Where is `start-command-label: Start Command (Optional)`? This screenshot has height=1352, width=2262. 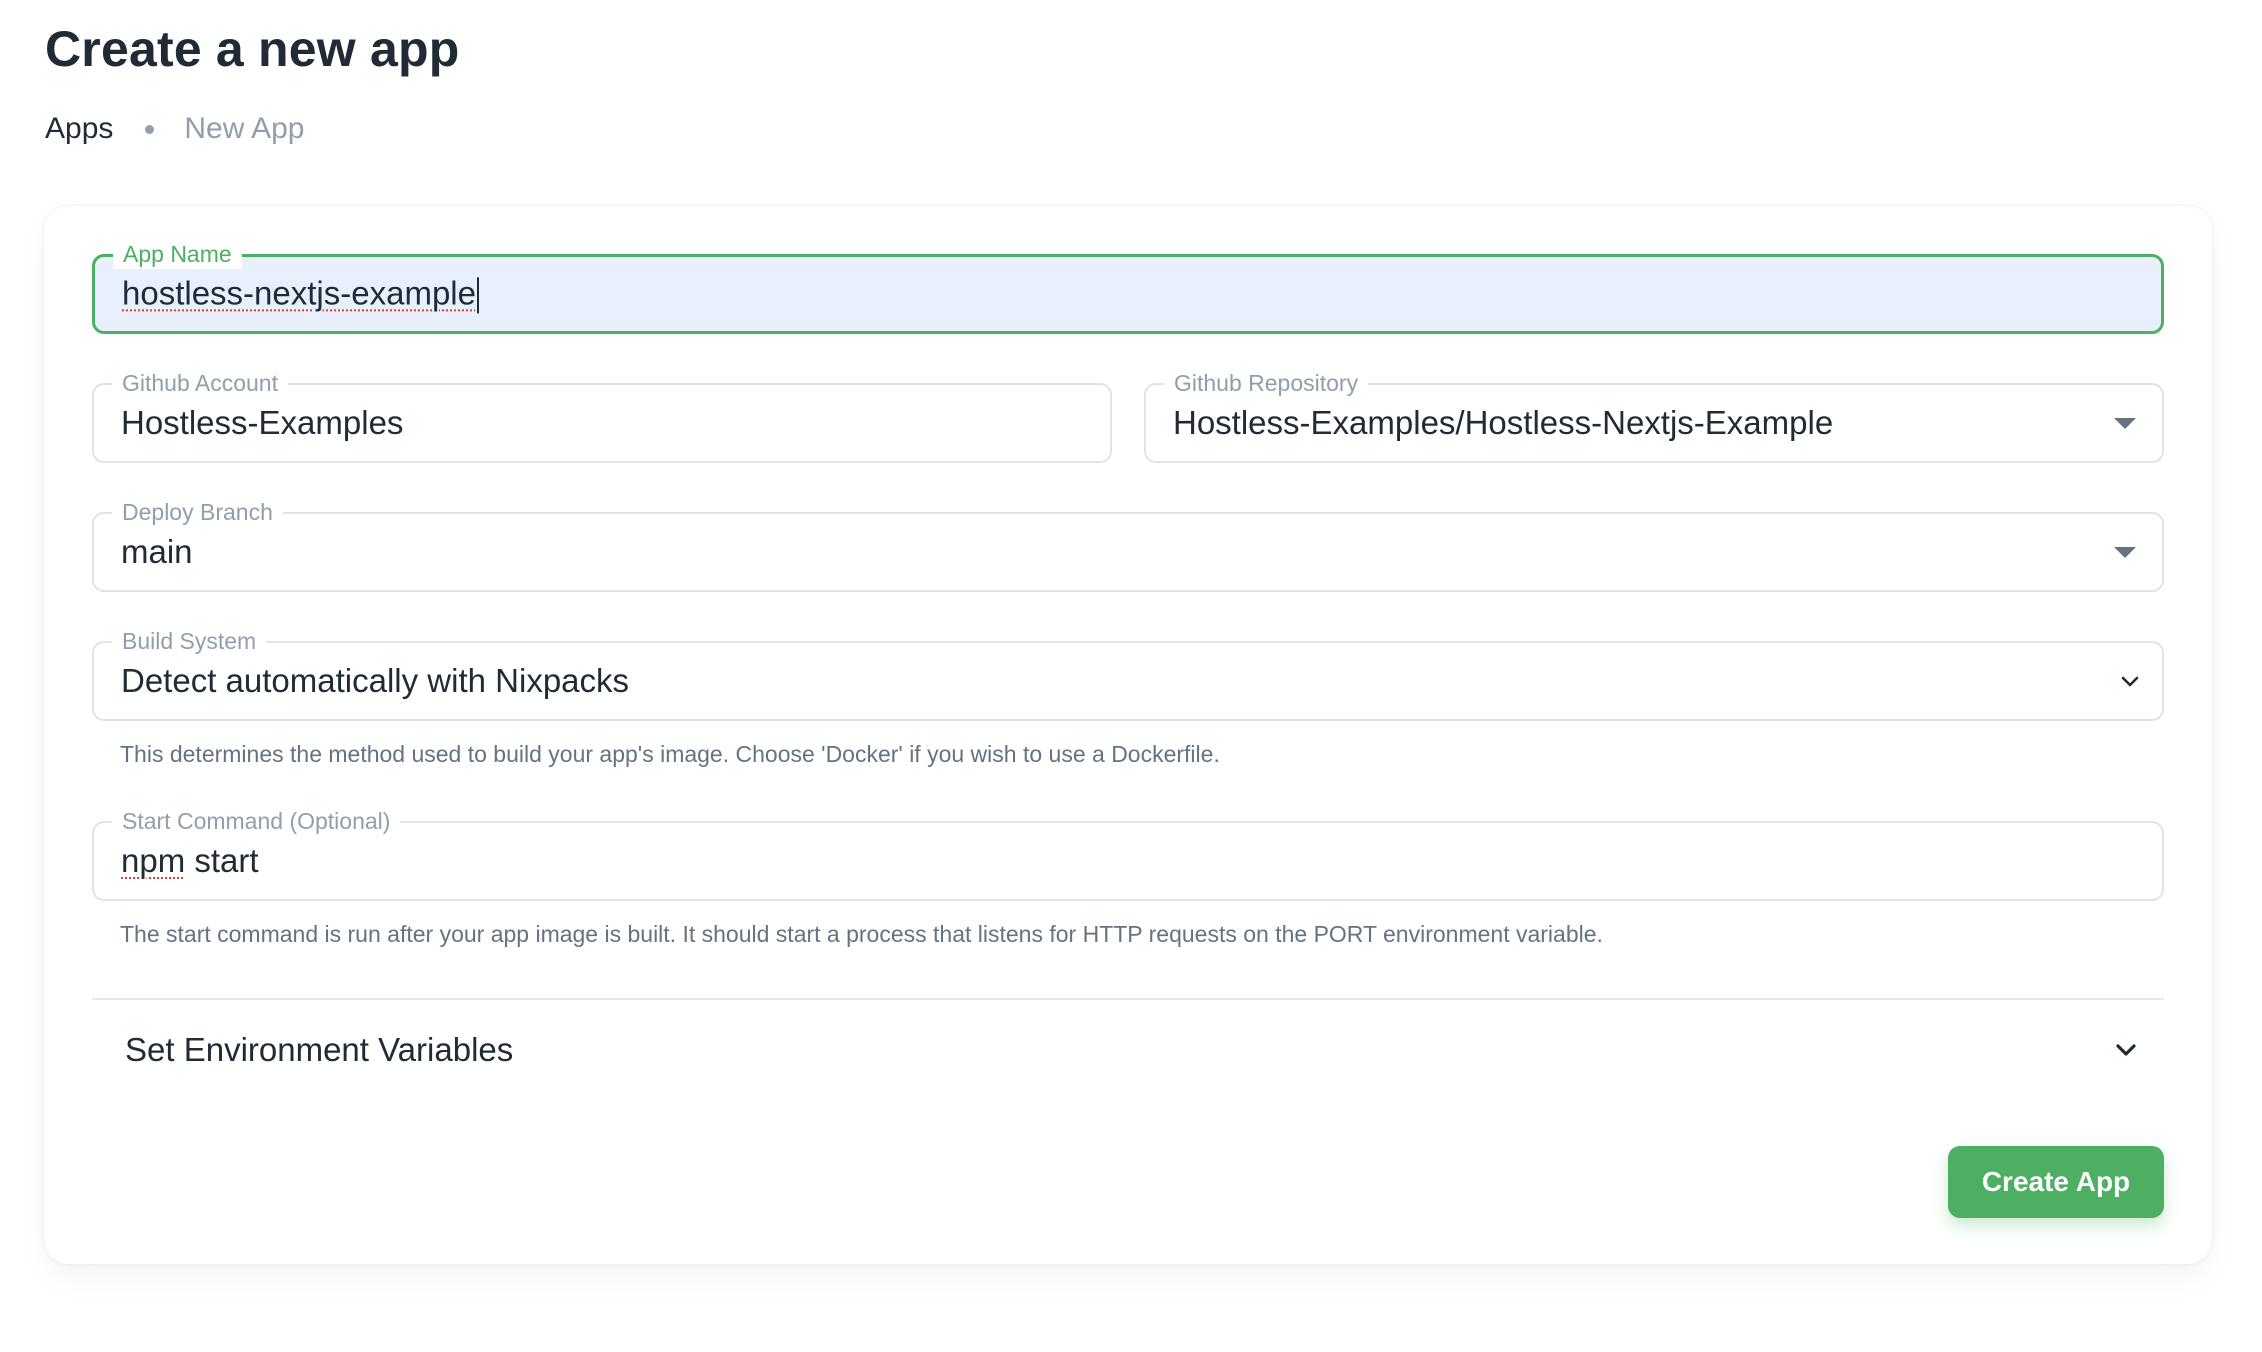 start-command-label: Start Command (Optional) is located at coordinates (256, 821).